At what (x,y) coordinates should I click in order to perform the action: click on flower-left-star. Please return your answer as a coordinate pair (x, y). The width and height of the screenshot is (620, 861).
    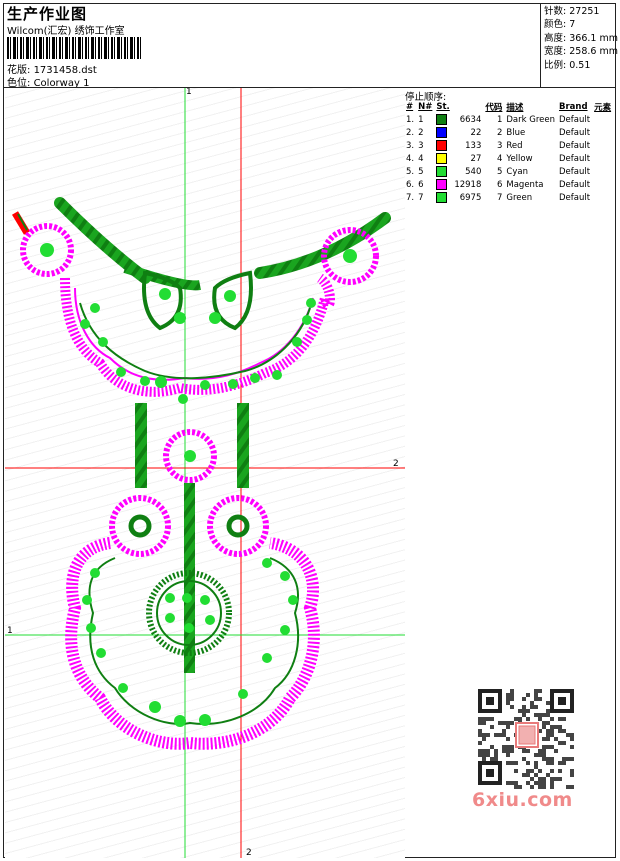
    Looking at the image, I should click on (140, 526).